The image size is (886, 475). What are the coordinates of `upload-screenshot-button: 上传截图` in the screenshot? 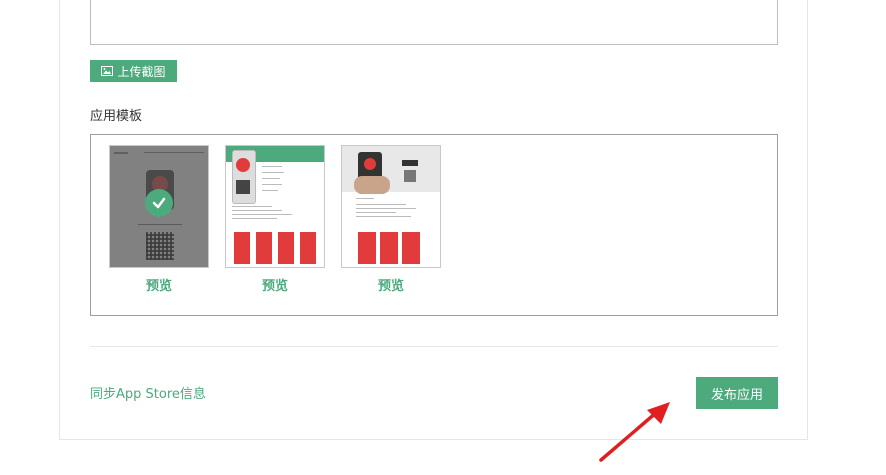 It's located at (133, 71).